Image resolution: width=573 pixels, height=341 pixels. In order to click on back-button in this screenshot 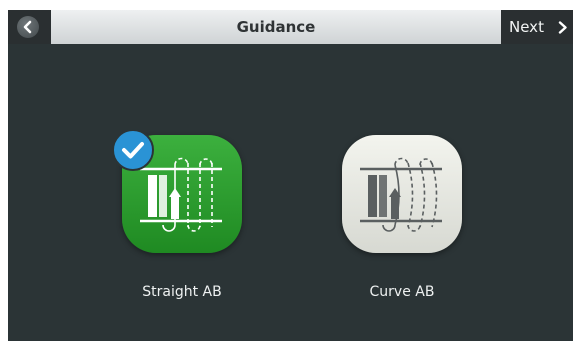, I will do `click(29, 27)`.